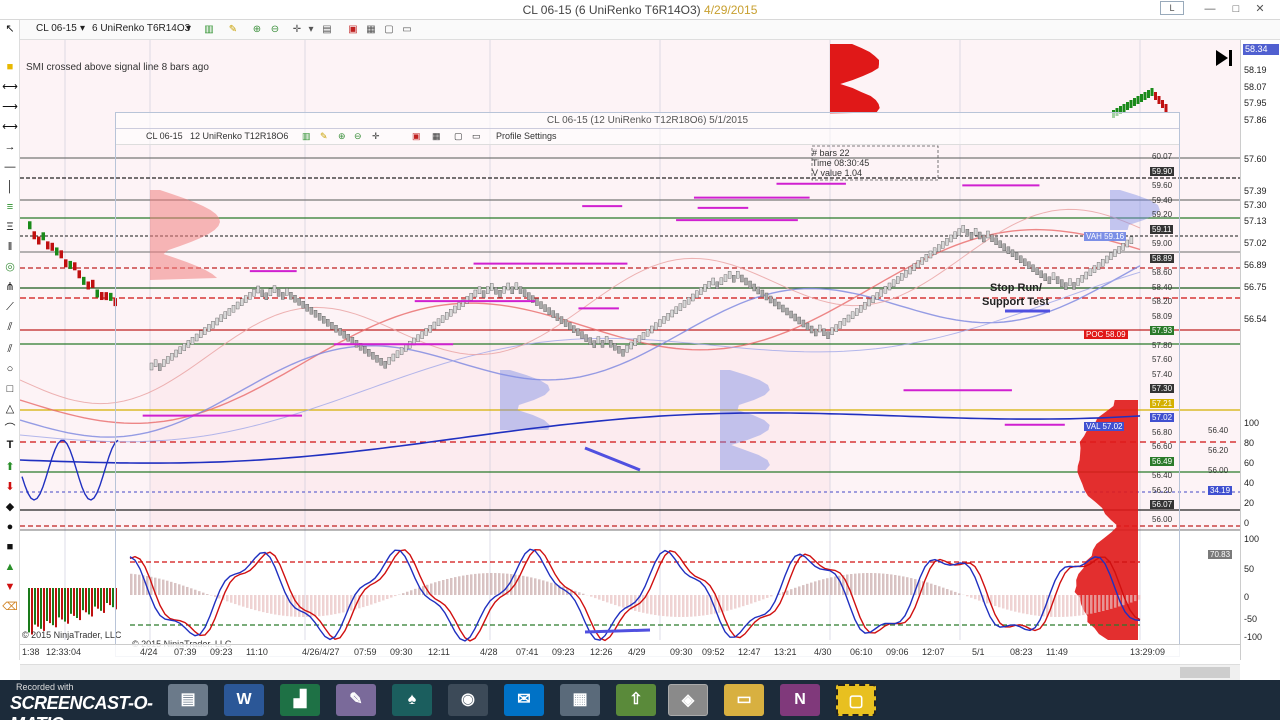  Describe the element at coordinates (688, 700) in the screenshot. I see `ninjatrader-icon: ◈` at that location.